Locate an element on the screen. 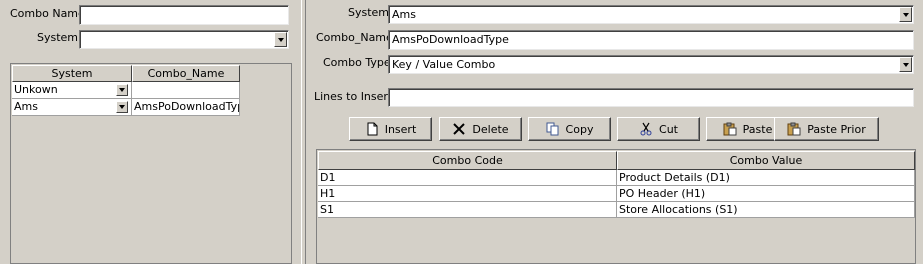  system-select-value: Ams is located at coordinates (404, 14).